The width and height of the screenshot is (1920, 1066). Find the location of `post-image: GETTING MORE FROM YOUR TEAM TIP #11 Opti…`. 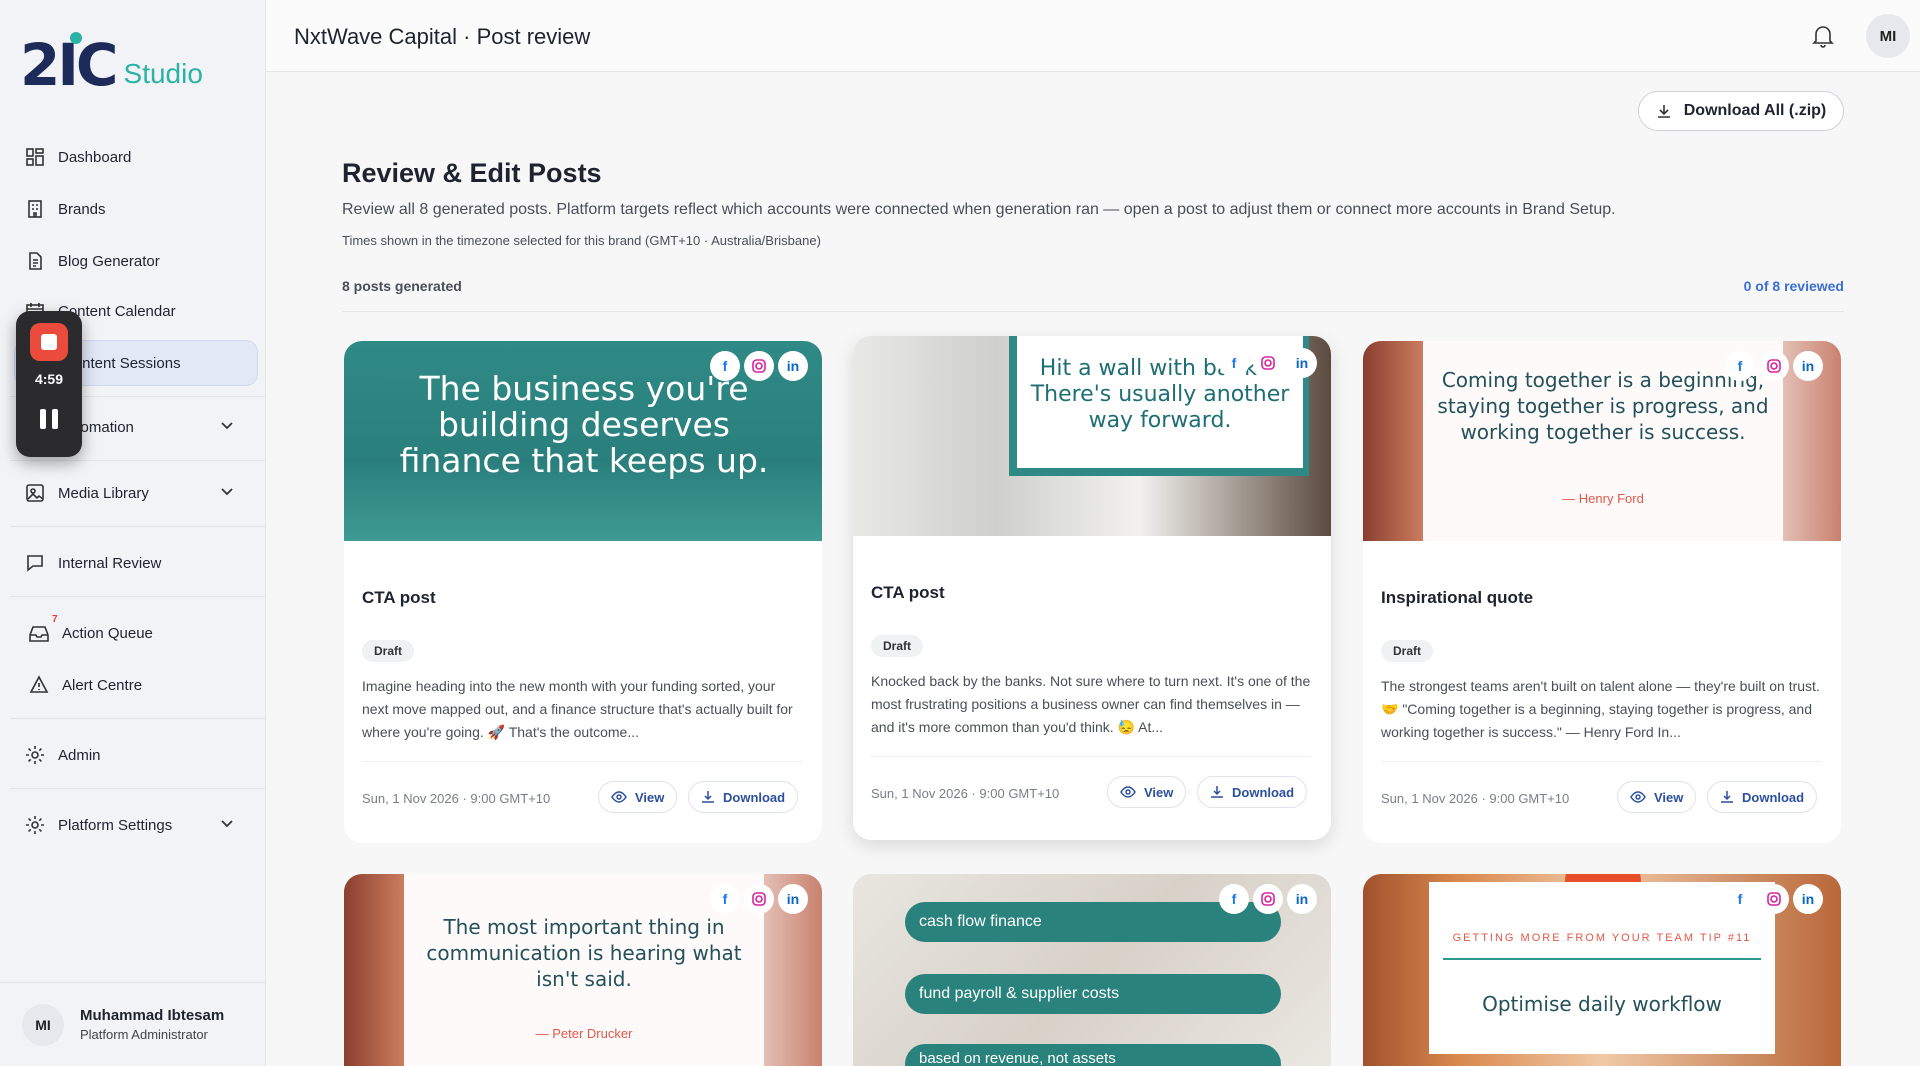

post-image: GETTING MORE FROM YOUR TEAM TIP #11 Opti… is located at coordinates (1602, 970).